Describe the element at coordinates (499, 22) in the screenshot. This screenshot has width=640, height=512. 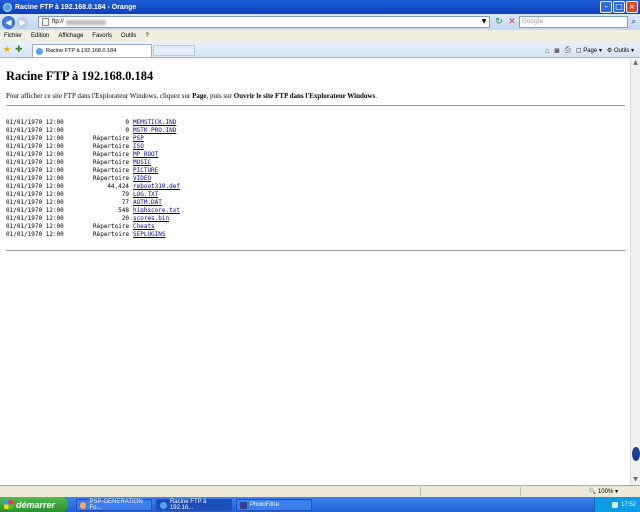
I see `refresh-icon: ↻` at that location.